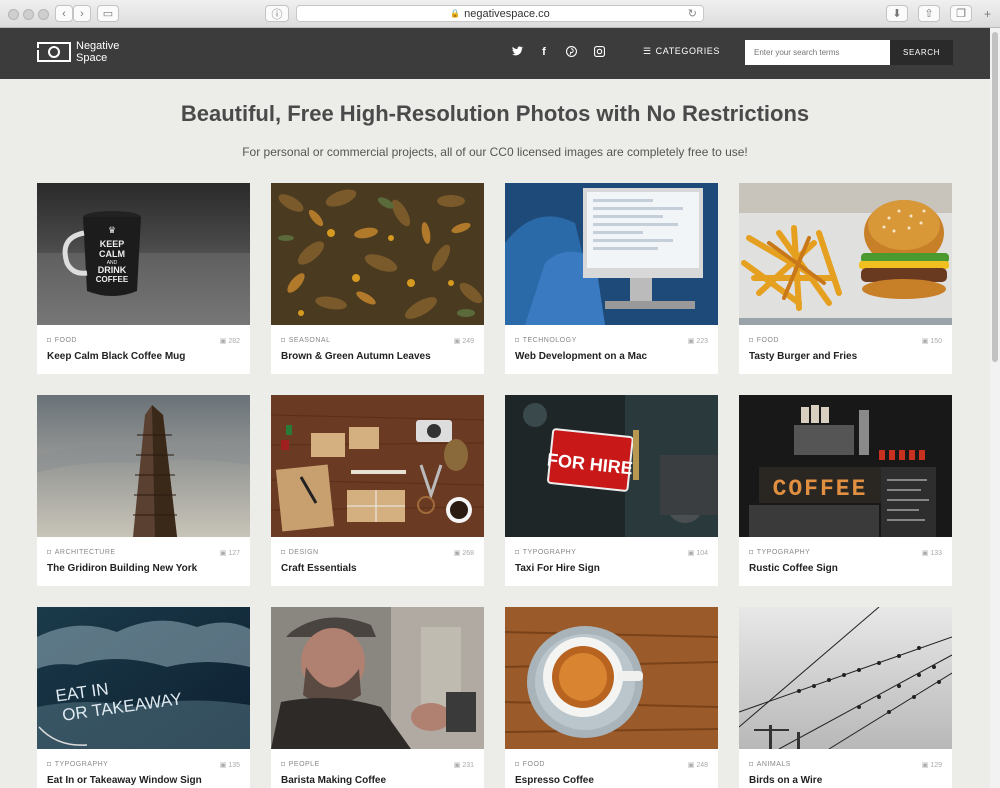  What do you see at coordinates (304, 764) in the screenshot?
I see `category-label: PEOPLE` at bounding box center [304, 764].